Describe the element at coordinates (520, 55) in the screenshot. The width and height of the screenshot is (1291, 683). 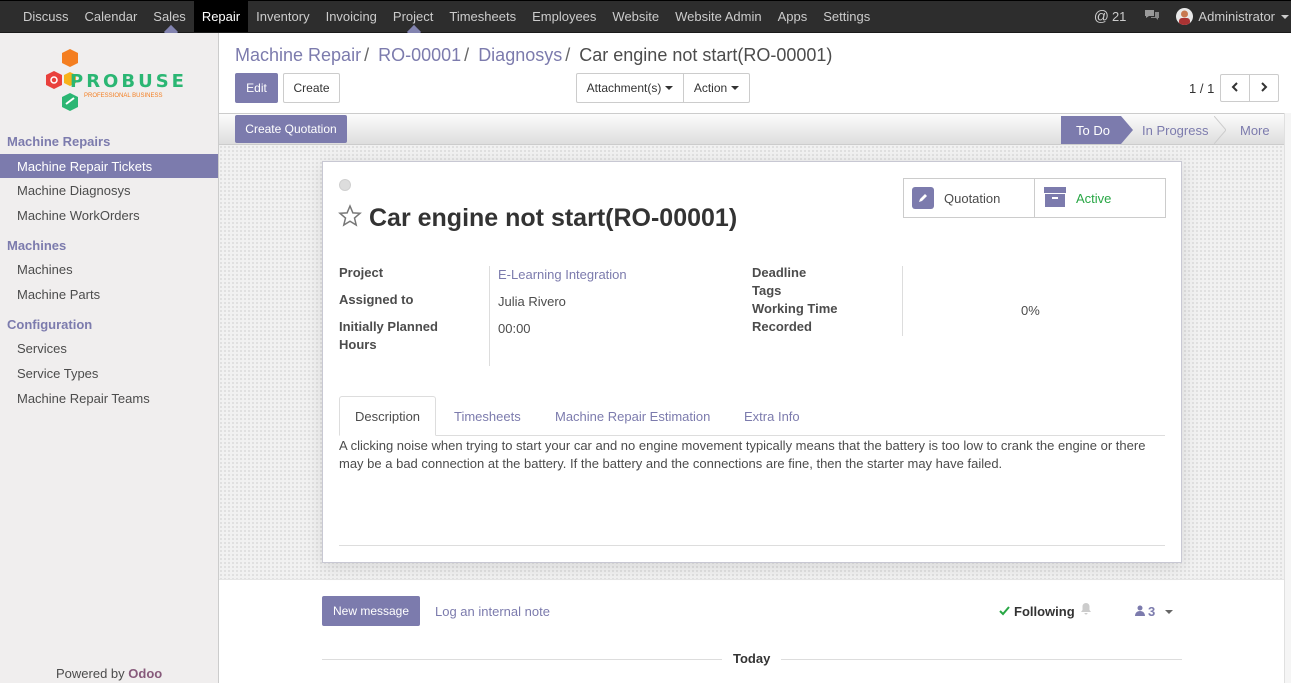
I see `breadcrumb-diagnosys: Diagnosys` at that location.